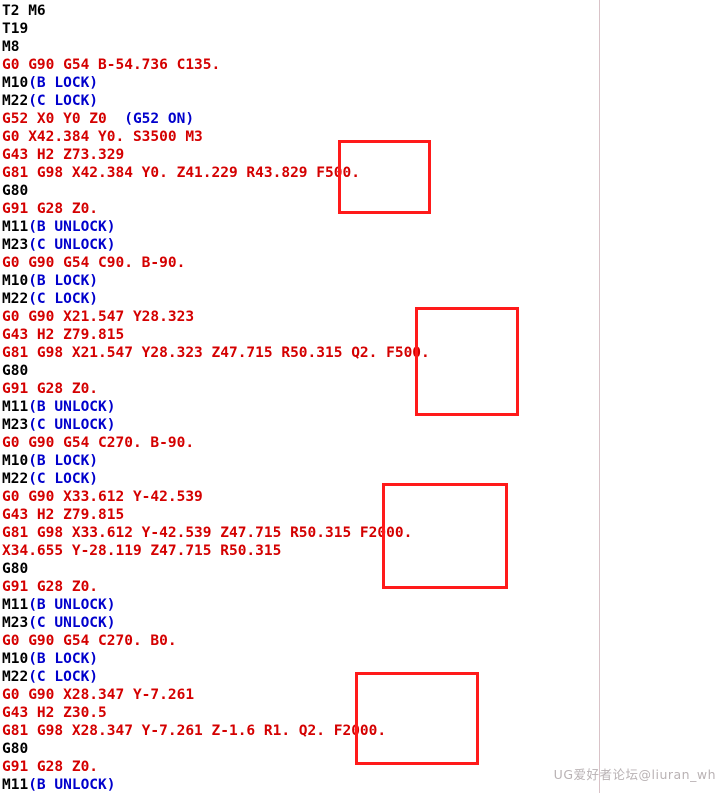  I want to click on gcode-token: G0 G90 X33.612 Y-42.539, so click(102, 497).